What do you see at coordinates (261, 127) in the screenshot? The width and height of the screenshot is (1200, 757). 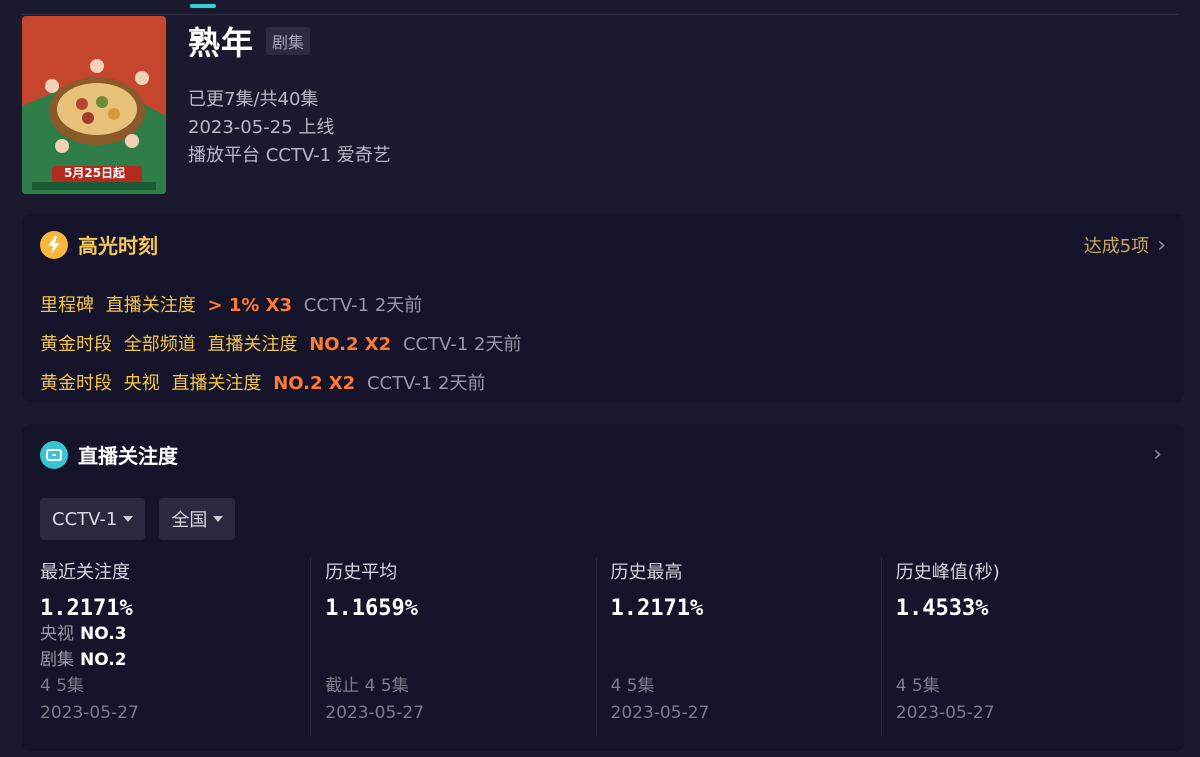 I see `release-date: 2023-05-25 上线` at bounding box center [261, 127].